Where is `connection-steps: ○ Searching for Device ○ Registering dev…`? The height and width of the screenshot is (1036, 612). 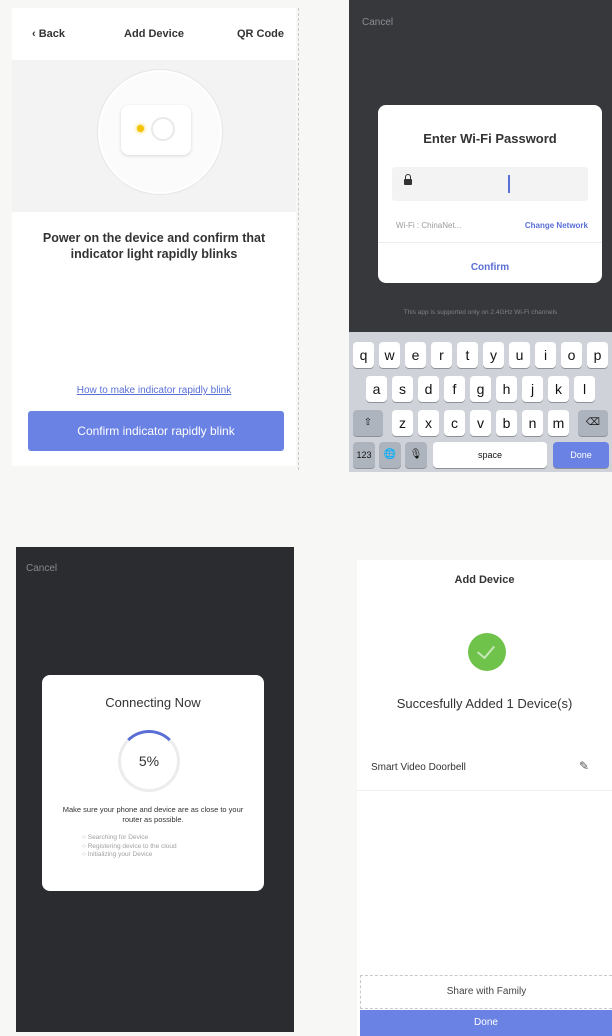 connection-steps: ○ Searching for Device ○ Registering dev… is located at coordinates (129, 847).